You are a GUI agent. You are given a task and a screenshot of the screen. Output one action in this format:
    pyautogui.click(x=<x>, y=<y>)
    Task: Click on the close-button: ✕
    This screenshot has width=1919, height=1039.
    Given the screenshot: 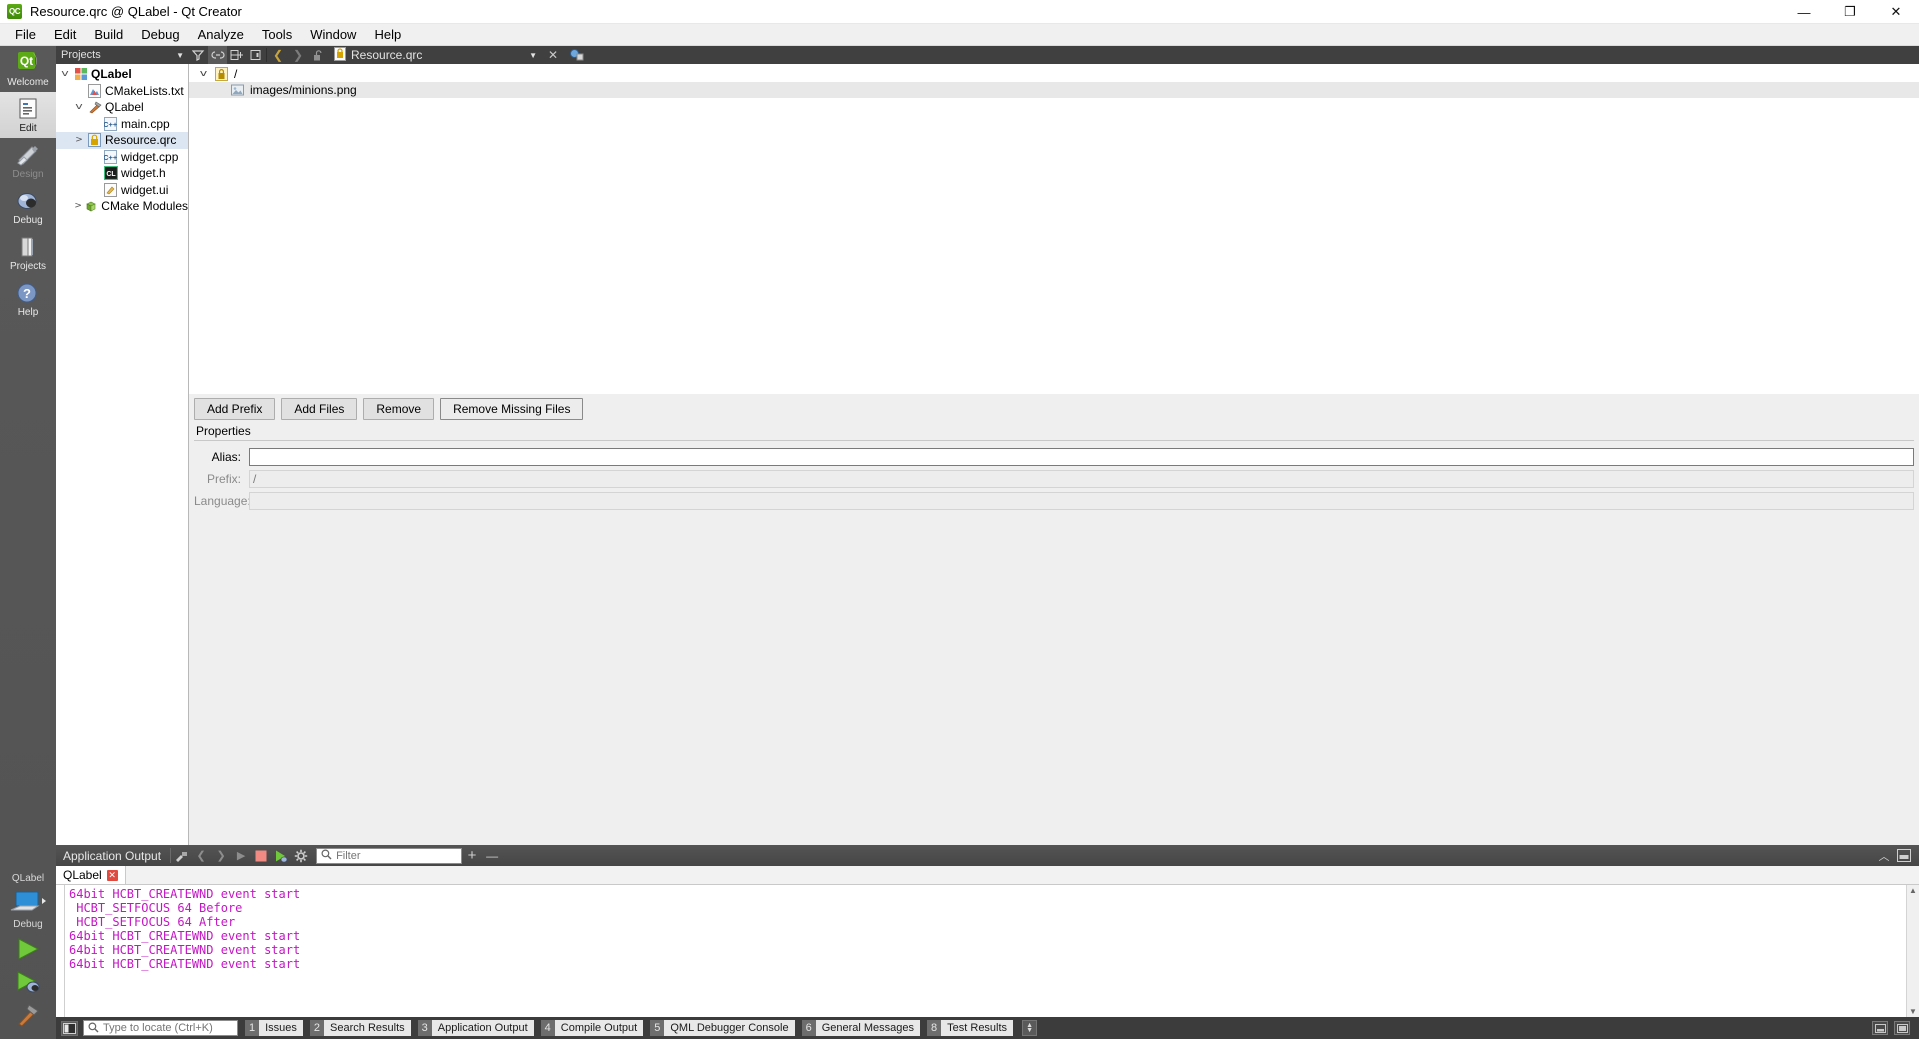 What is the action you would take?
    pyautogui.click(x=1896, y=12)
    